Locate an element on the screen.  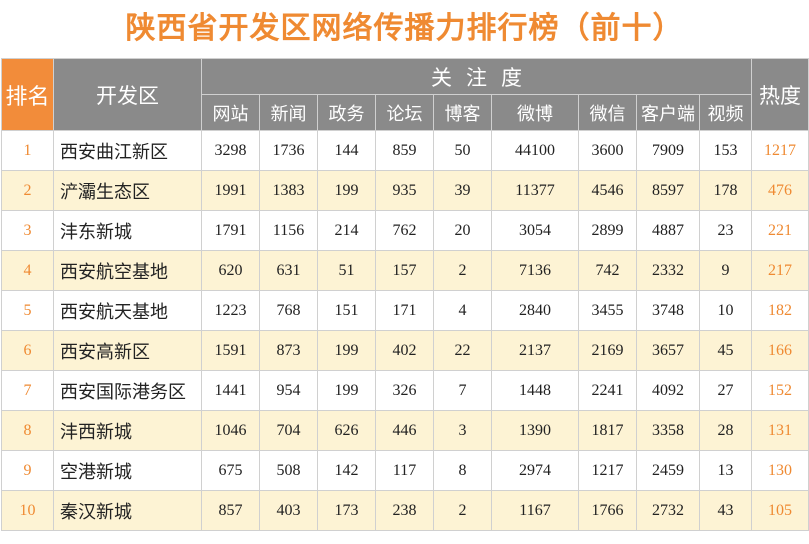
metric-cell: 1217 is located at coordinates (607, 470).